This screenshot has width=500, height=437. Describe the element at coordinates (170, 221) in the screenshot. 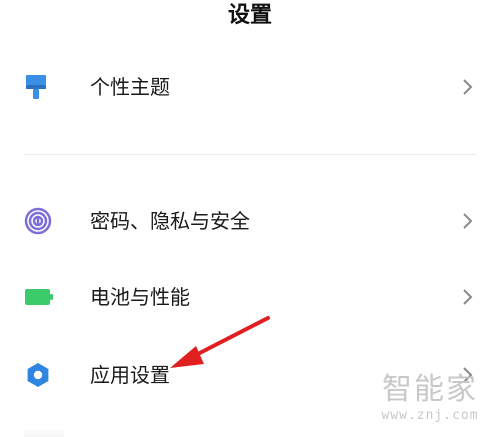

I see `settings-item-label: 密码、隐私与安全` at that location.